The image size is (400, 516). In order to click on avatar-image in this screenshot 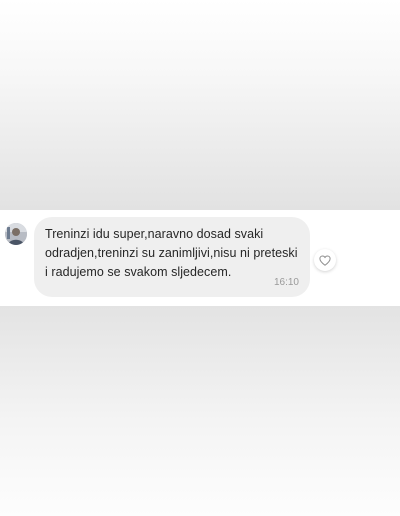, I will do `click(16, 234)`.